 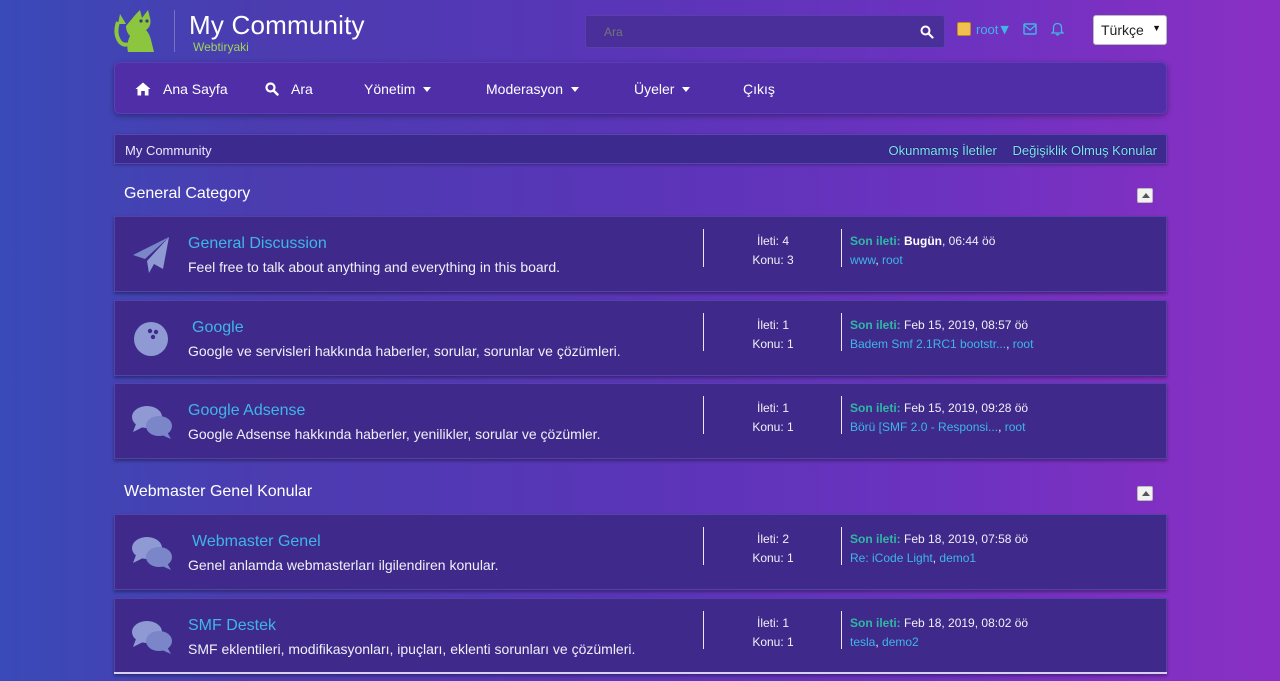 I want to click on topic-count: Konu: 3, so click(x=773, y=260).